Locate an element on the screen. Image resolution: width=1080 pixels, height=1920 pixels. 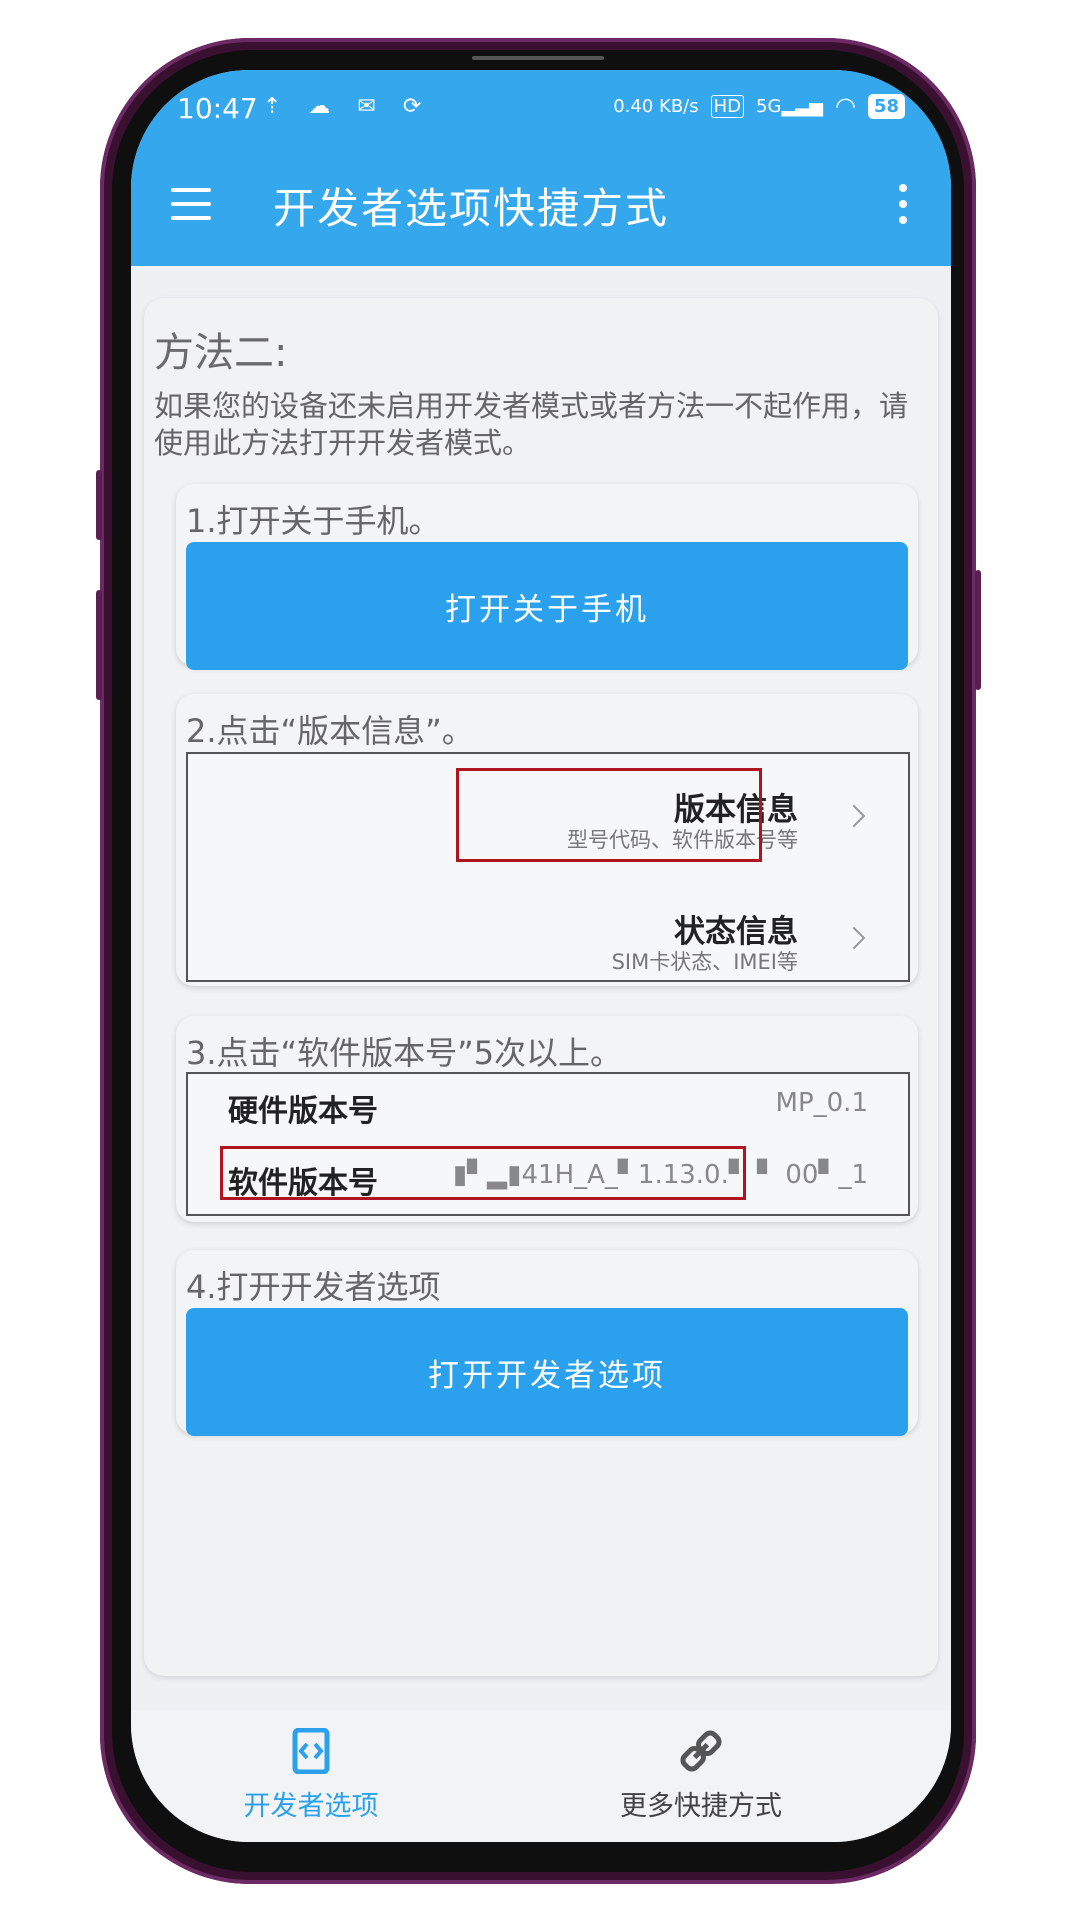
power-button is located at coordinates (978, 630).